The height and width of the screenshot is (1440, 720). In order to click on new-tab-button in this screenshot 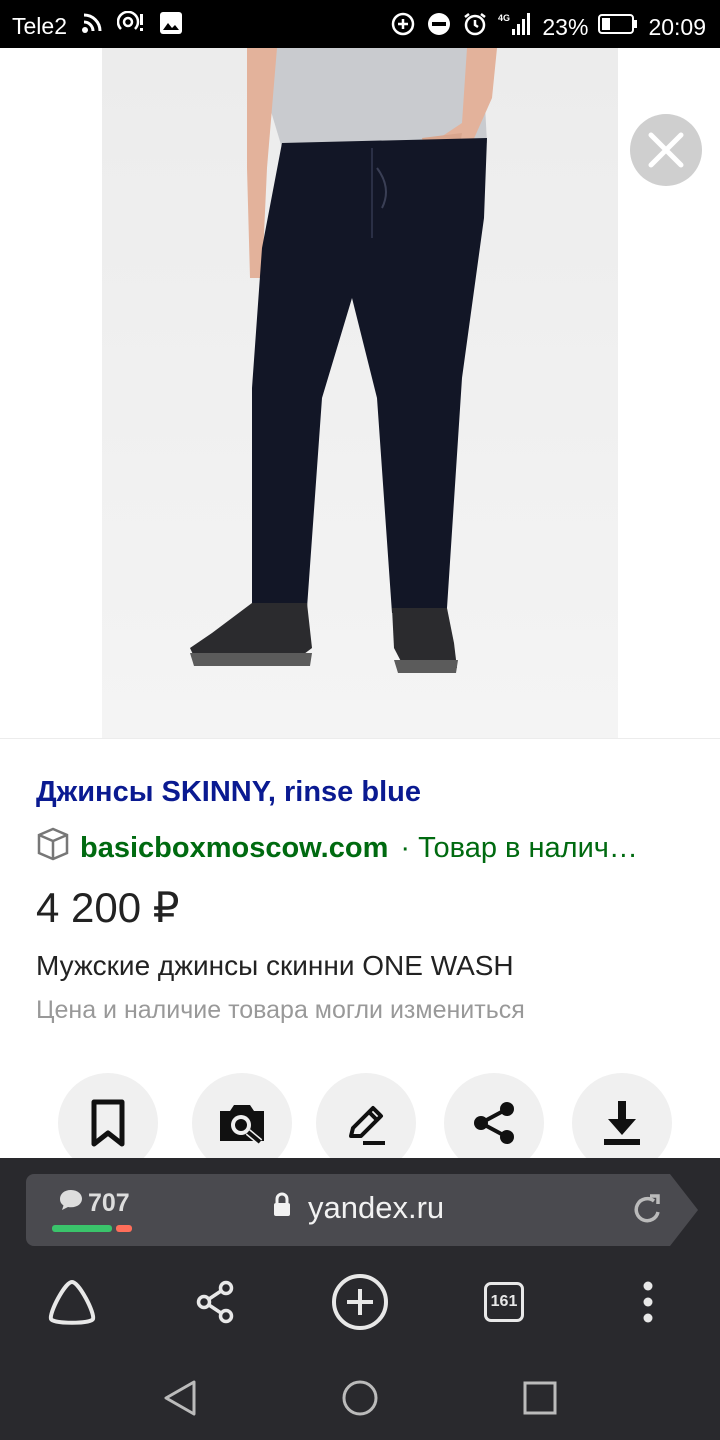, I will do `click(360, 1302)`.